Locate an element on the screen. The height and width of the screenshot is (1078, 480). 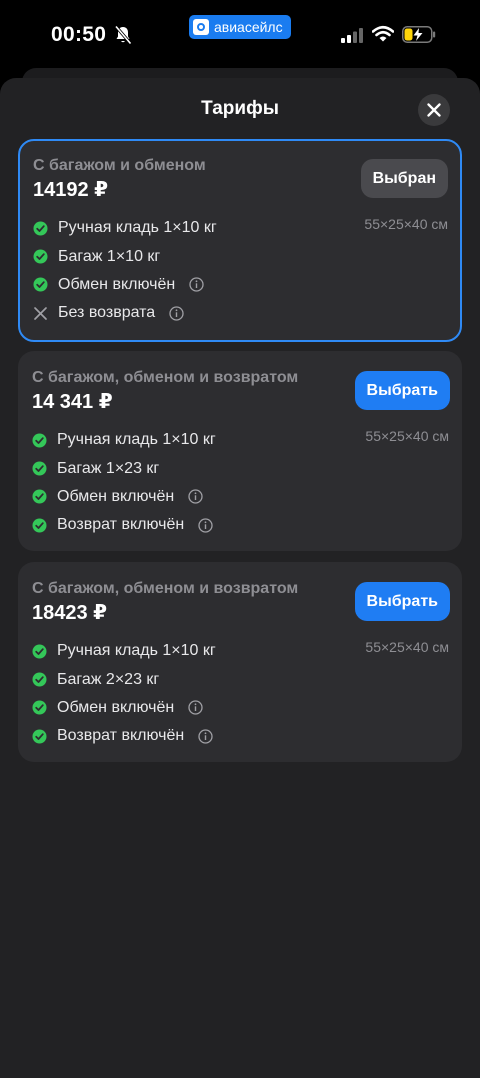
feature-item: Багаж 1×10 кг is located at coordinates (125, 256).